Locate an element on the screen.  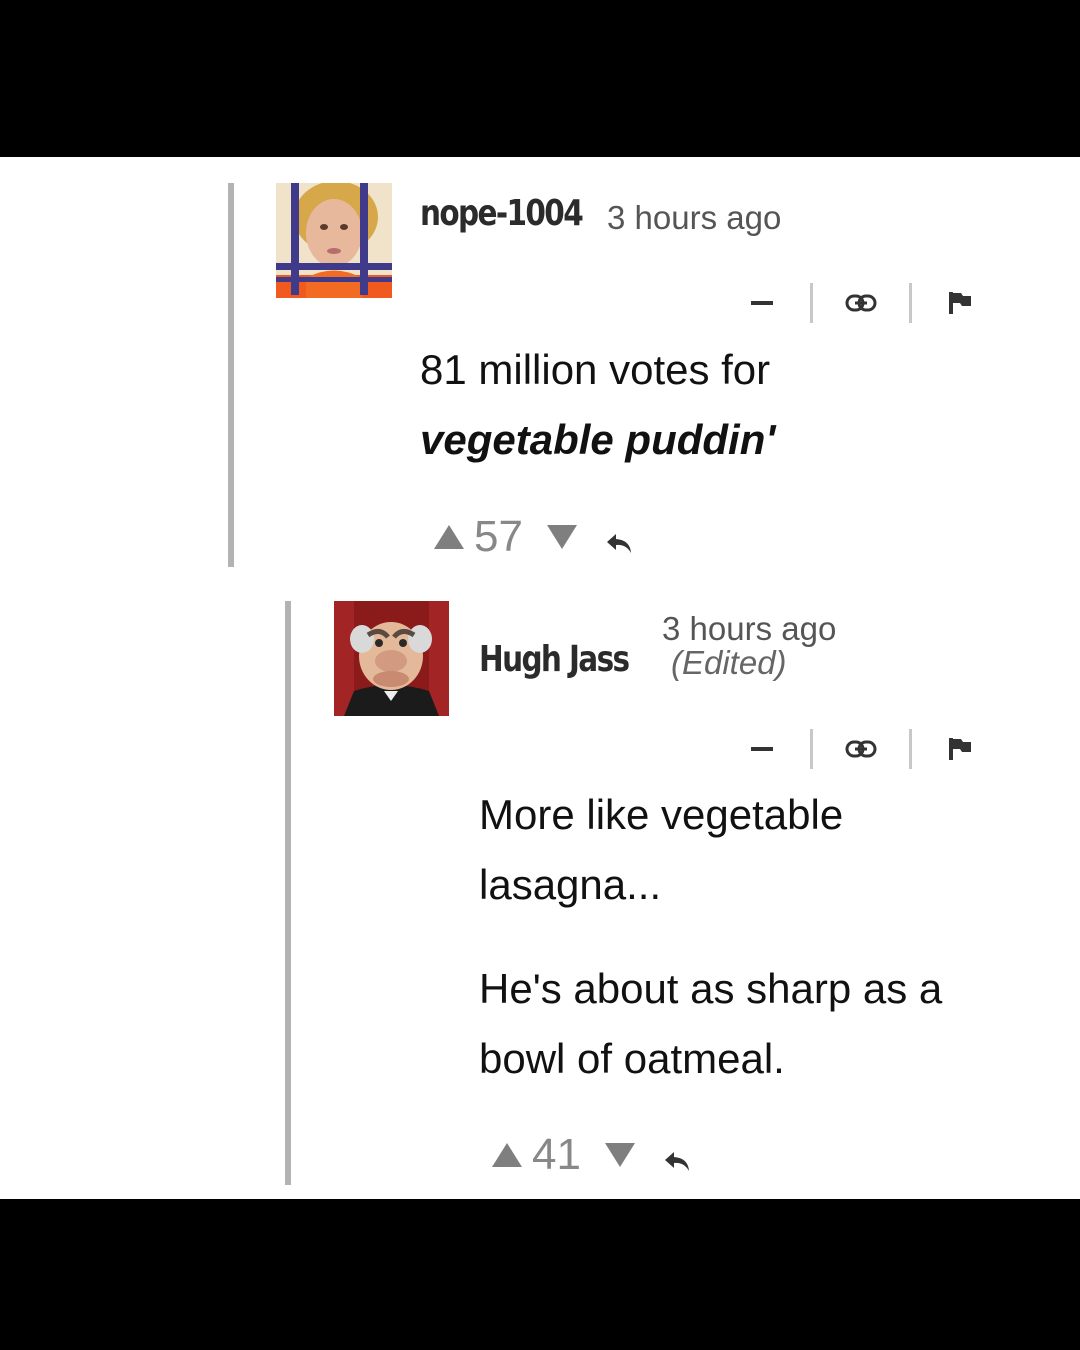
comment-username: Hugh Jass is located at coordinates (554, 659).